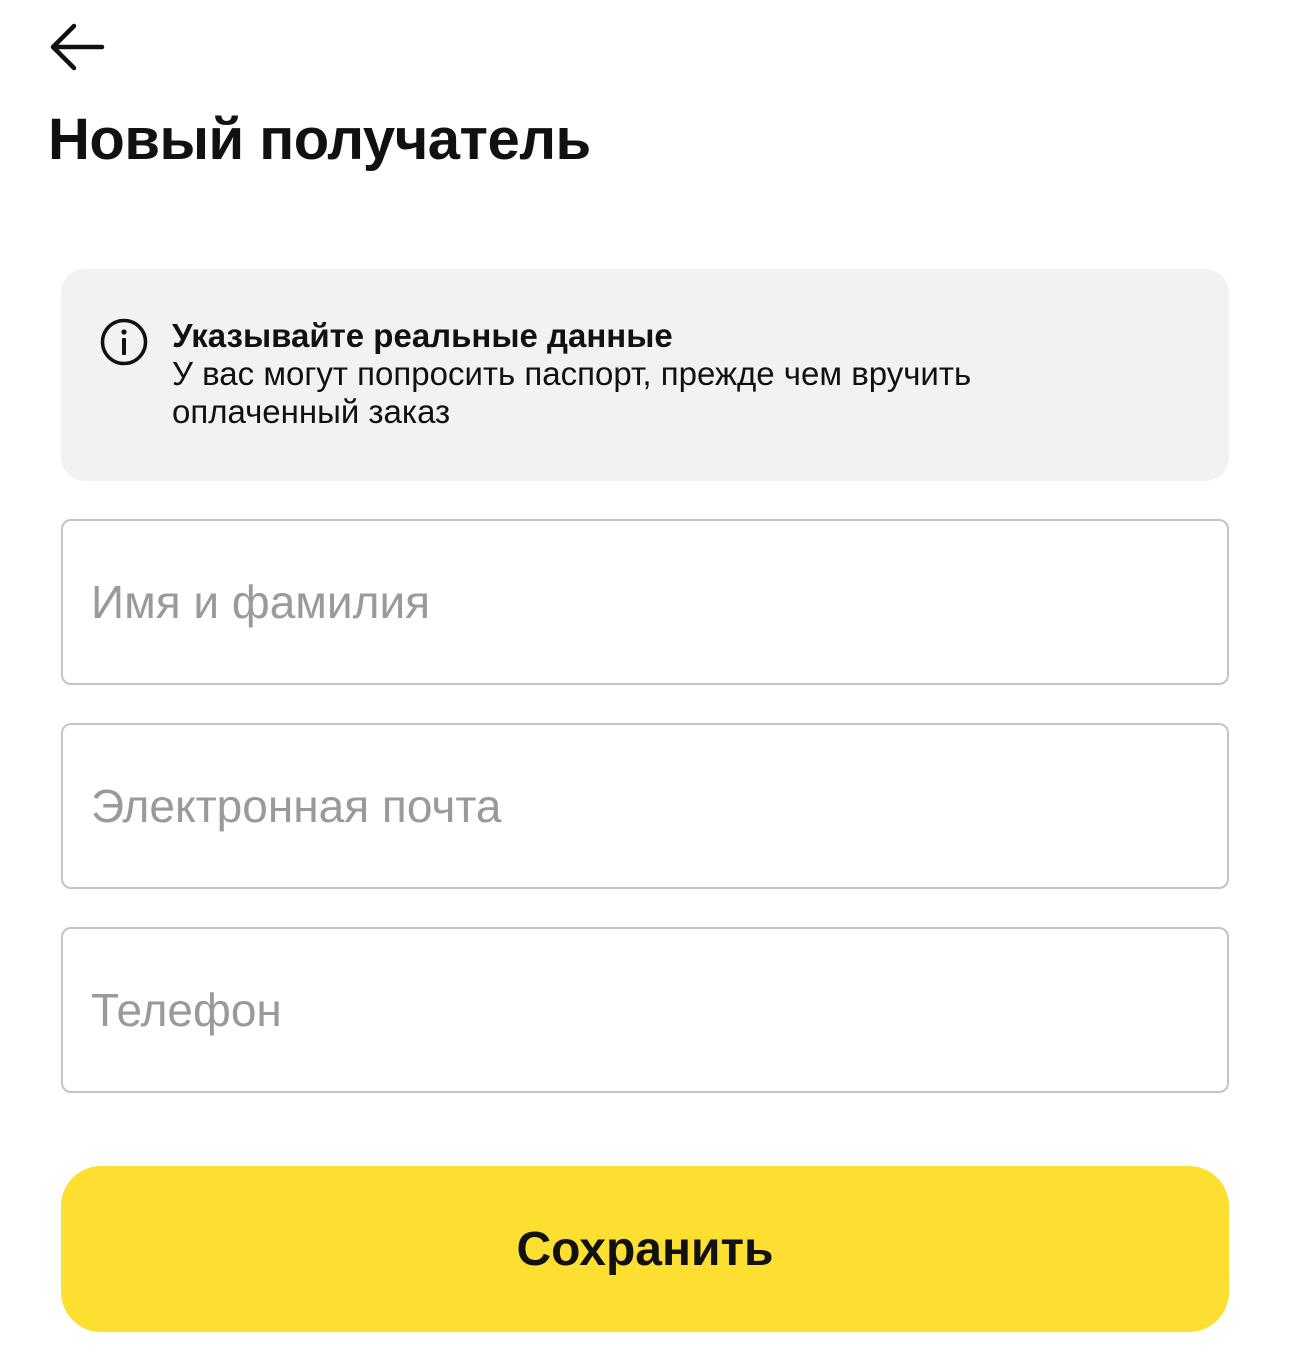 This screenshot has height=1360, width=1290. What do you see at coordinates (641, 806) in the screenshot?
I see `email-input` at bounding box center [641, 806].